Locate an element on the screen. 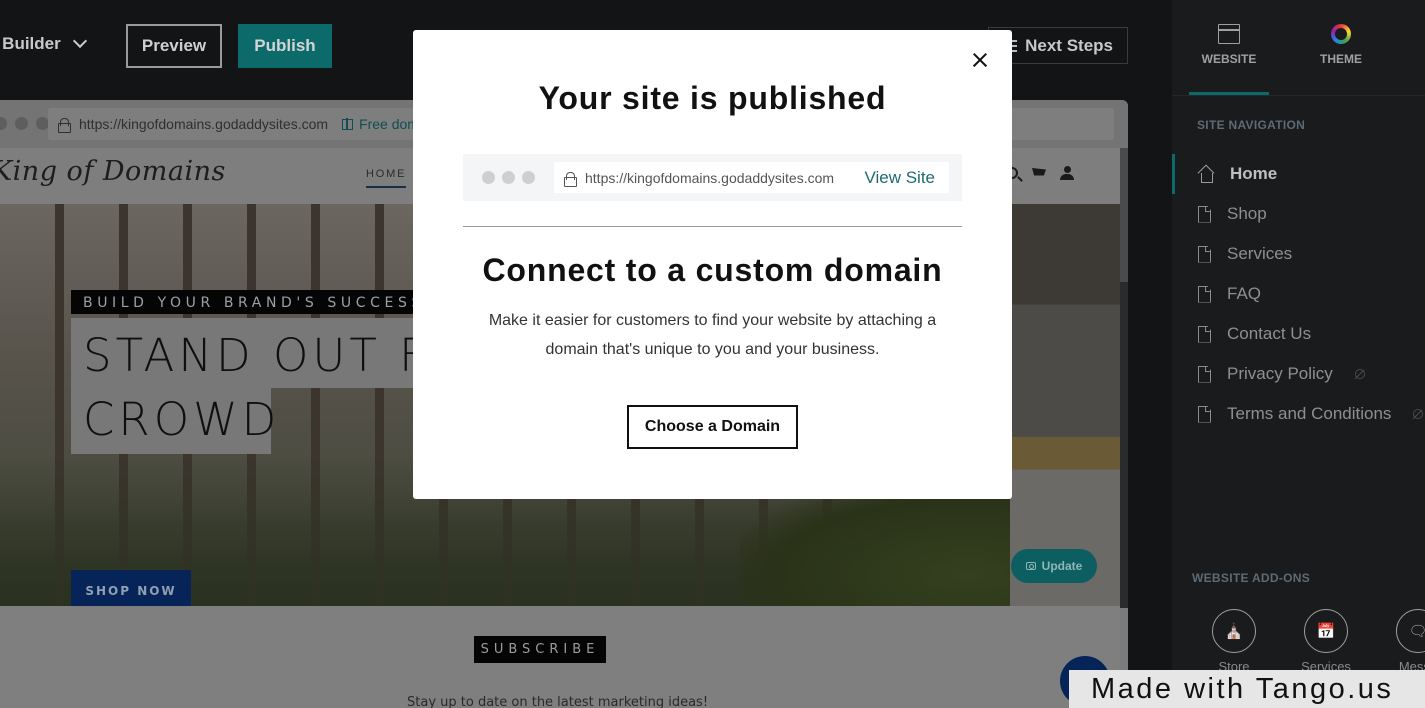 The width and height of the screenshot is (1425, 708). nav-item-label: Home is located at coordinates (1254, 173).